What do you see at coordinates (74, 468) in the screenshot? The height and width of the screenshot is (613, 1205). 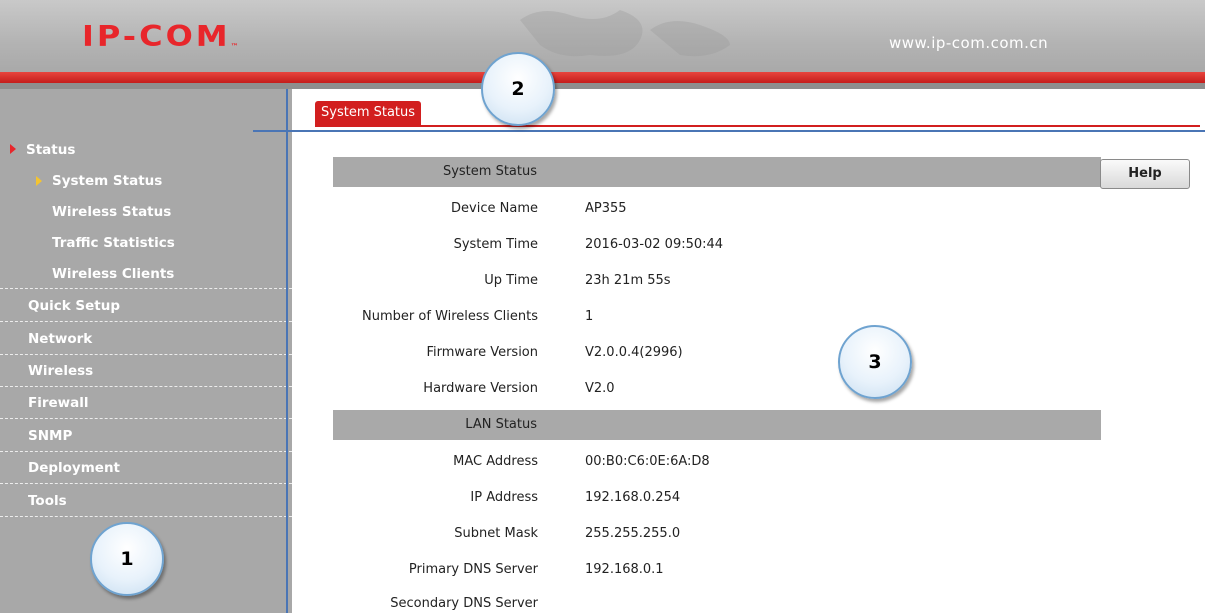 I see `sidebar-item-deployment: Deployment` at bounding box center [74, 468].